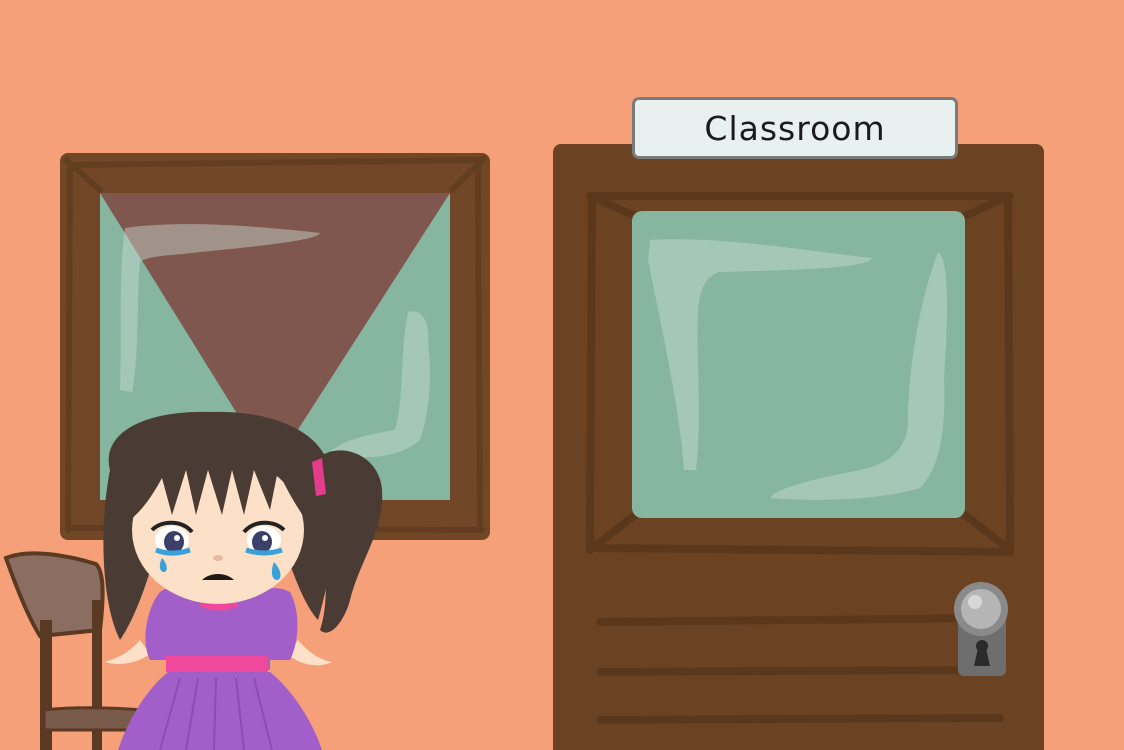 This screenshot has width=1124, height=750. What do you see at coordinates (795, 128) in the screenshot?
I see `classroom-sign: Classroom` at bounding box center [795, 128].